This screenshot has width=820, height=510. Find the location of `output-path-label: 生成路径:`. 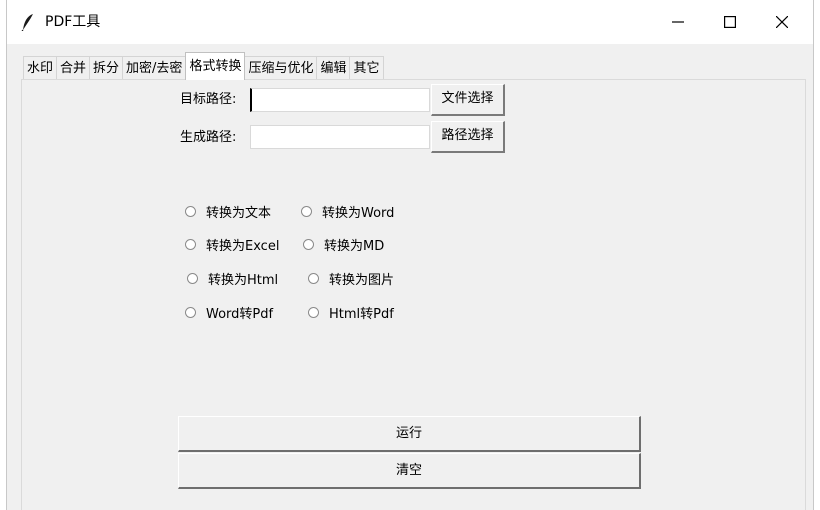

output-path-label: 生成路径: is located at coordinates (208, 137).